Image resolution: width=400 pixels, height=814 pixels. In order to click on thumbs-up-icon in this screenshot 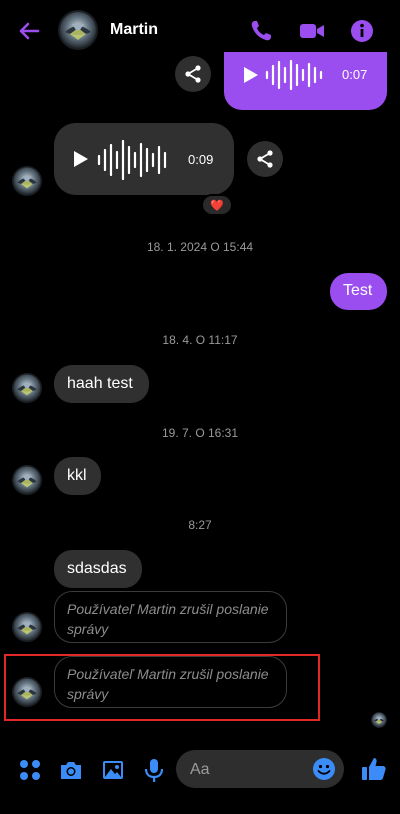, I will do `click(374, 769)`.